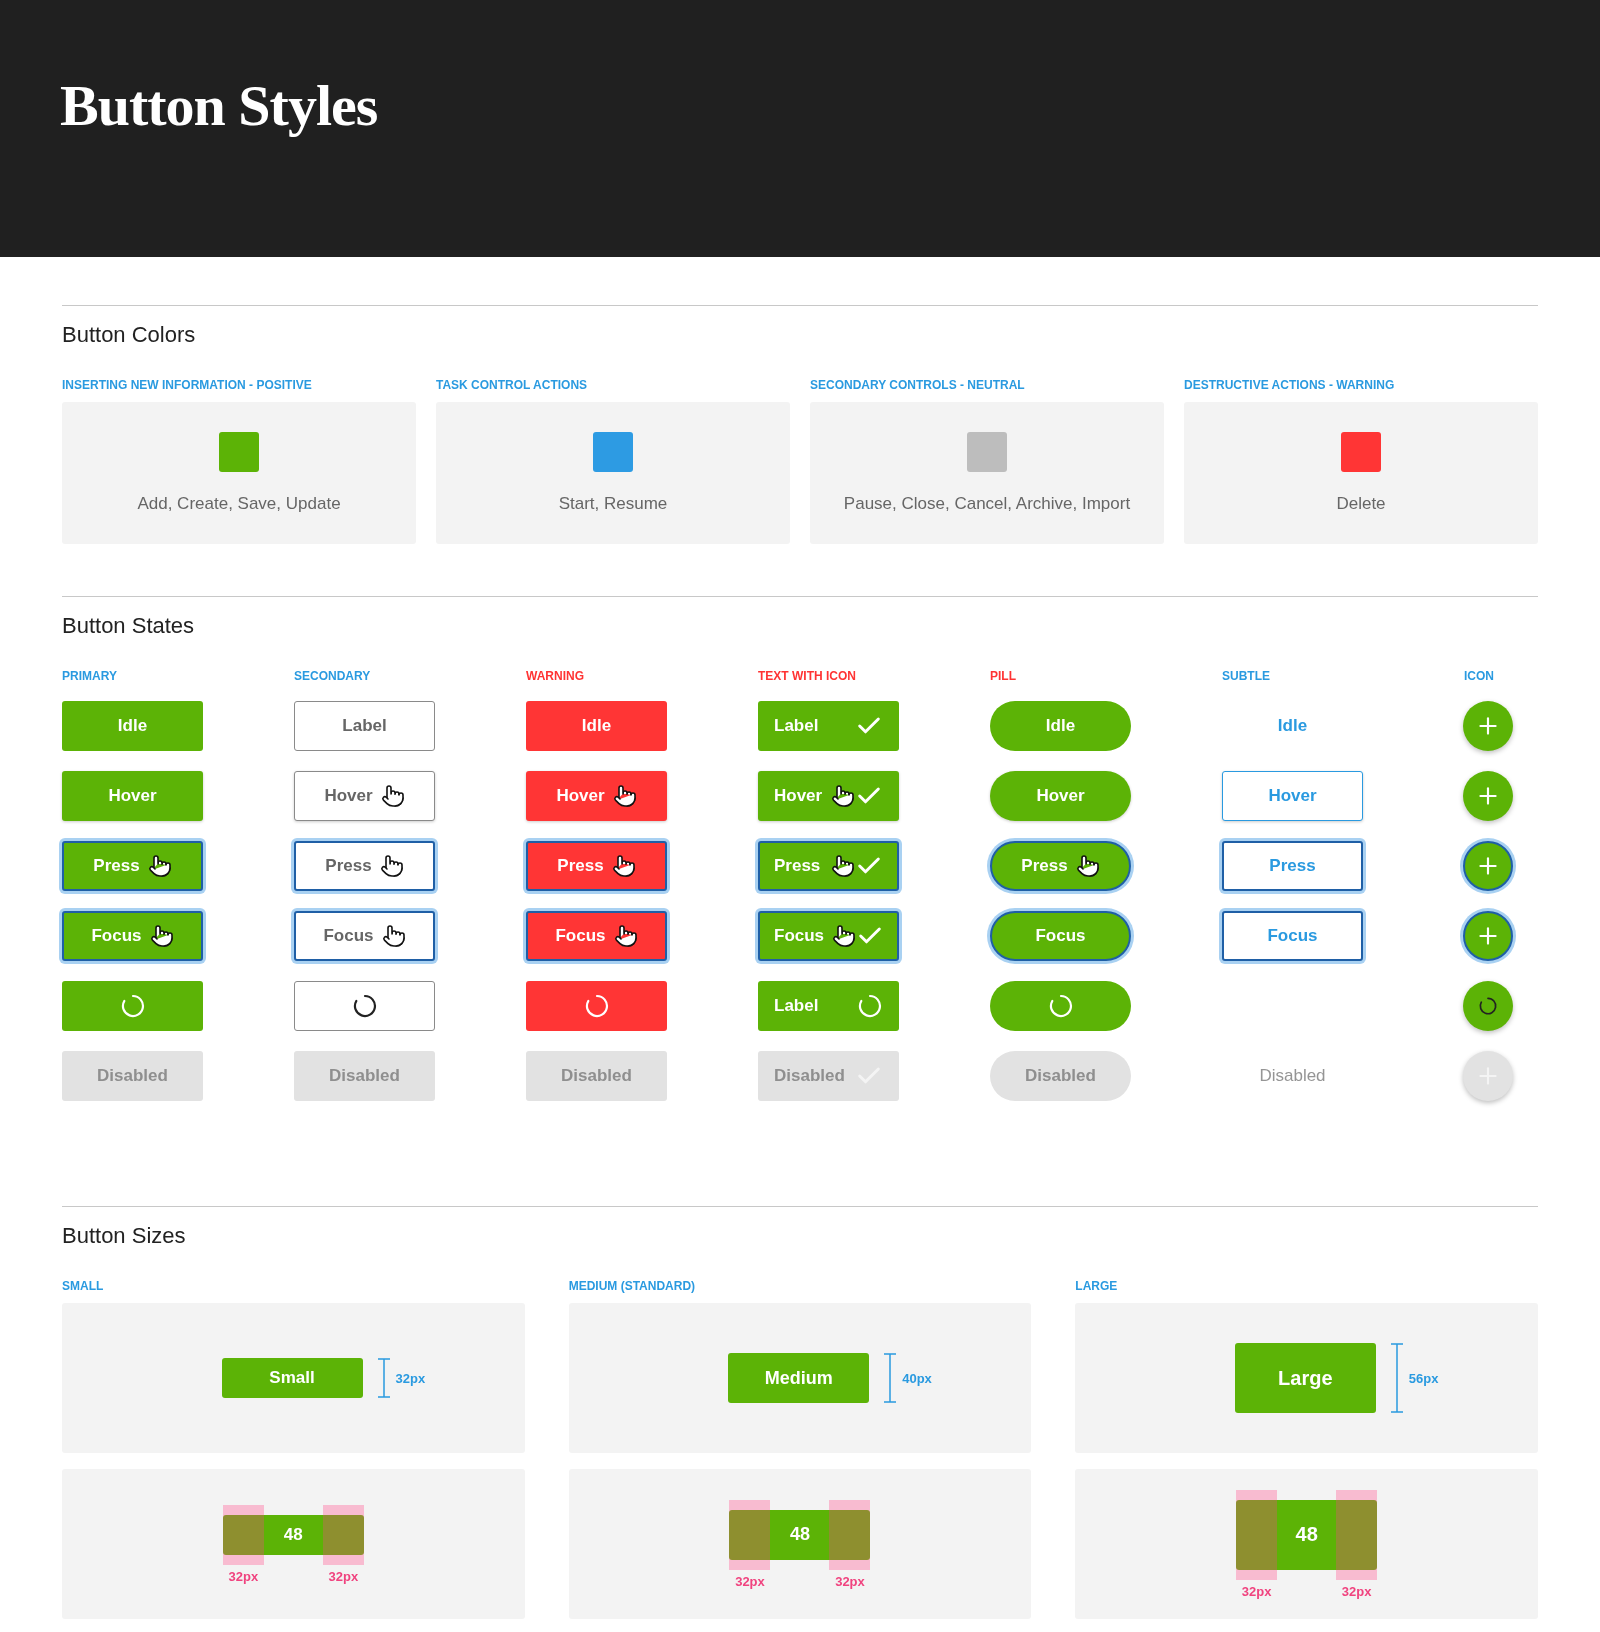 This screenshot has height=1632, width=1600. I want to click on secondary-button: Focus, so click(364, 936).